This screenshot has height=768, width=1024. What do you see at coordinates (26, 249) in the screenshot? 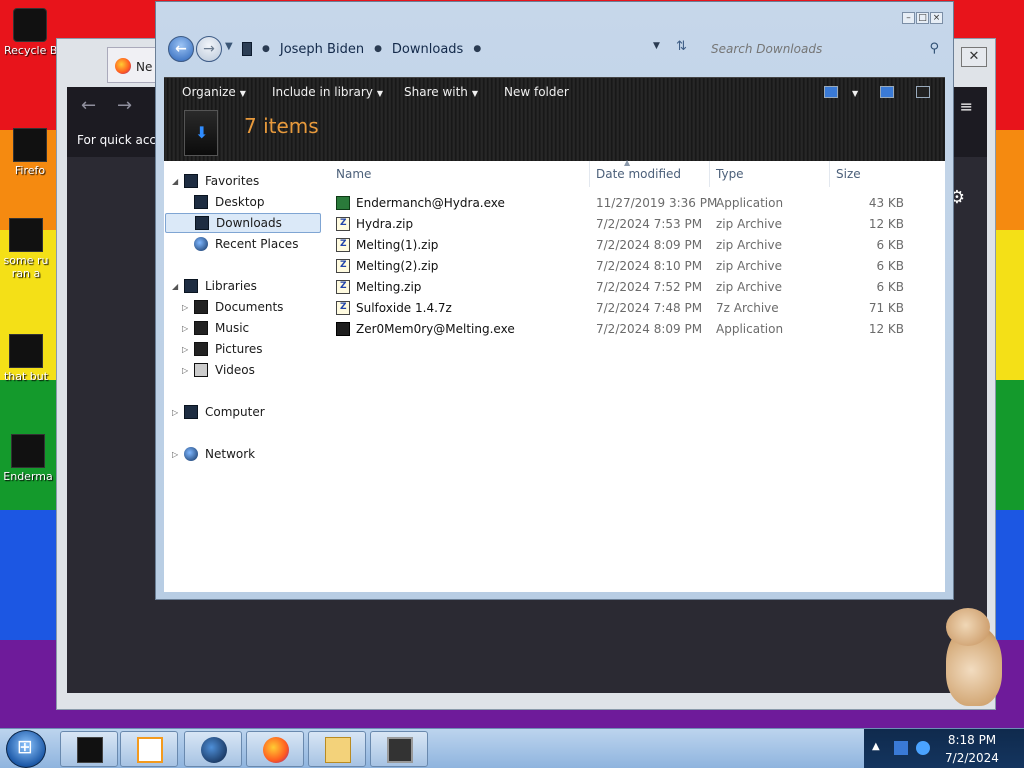
I see `desktop-icon-some-ru: some ru ran a` at bounding box center [26, 249].